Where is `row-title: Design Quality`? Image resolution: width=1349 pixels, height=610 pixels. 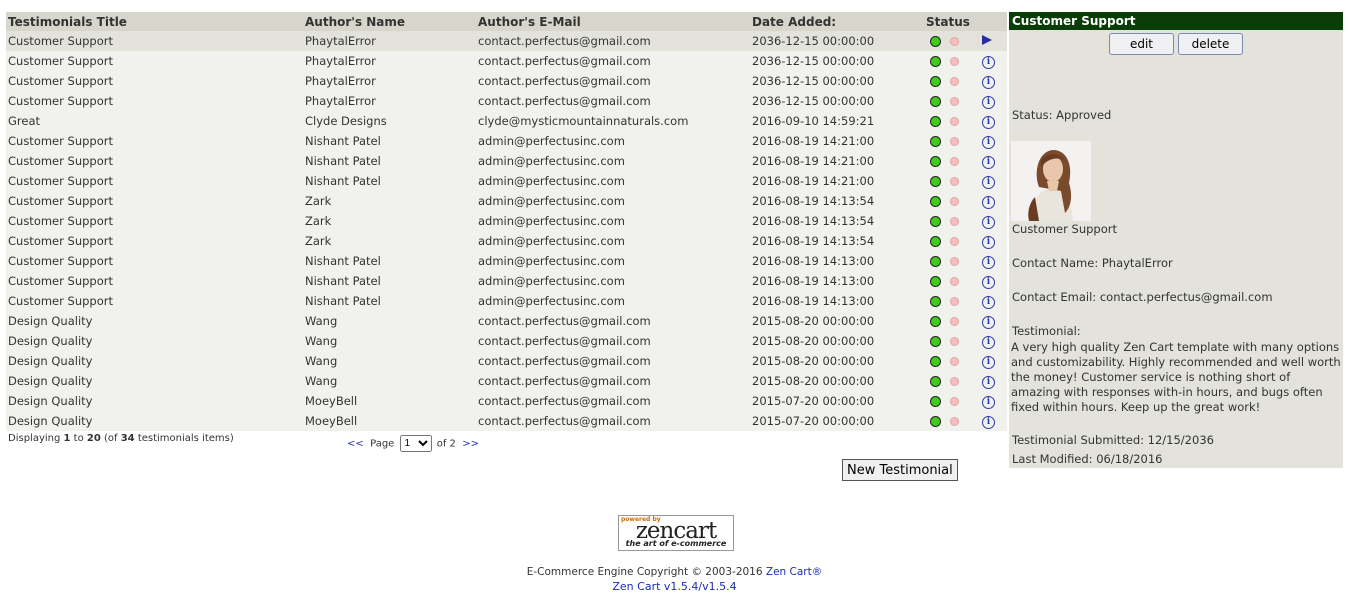
row-title: Design Quality is located at coordinates (154, 321).